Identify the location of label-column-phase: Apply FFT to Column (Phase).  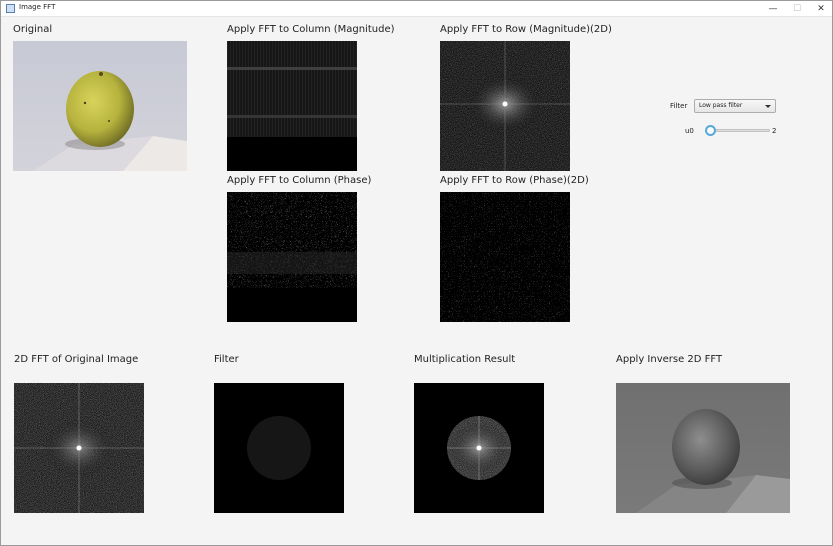
(299, 180).